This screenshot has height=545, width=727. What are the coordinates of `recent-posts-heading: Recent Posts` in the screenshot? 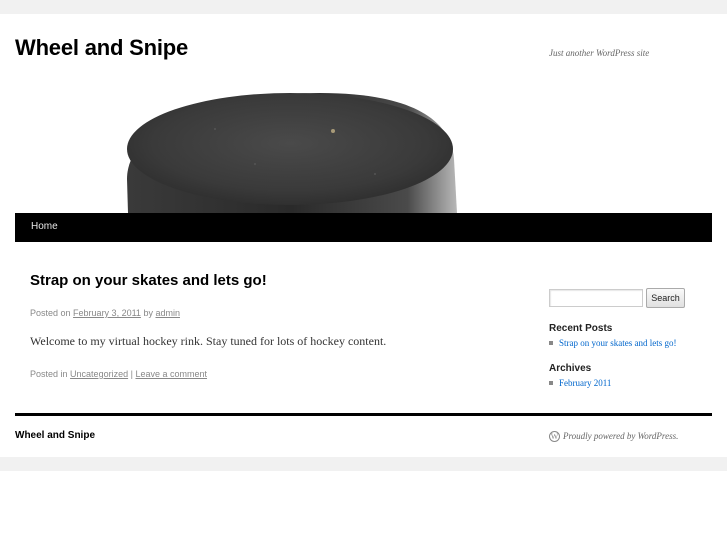 It's located at (581, 328).